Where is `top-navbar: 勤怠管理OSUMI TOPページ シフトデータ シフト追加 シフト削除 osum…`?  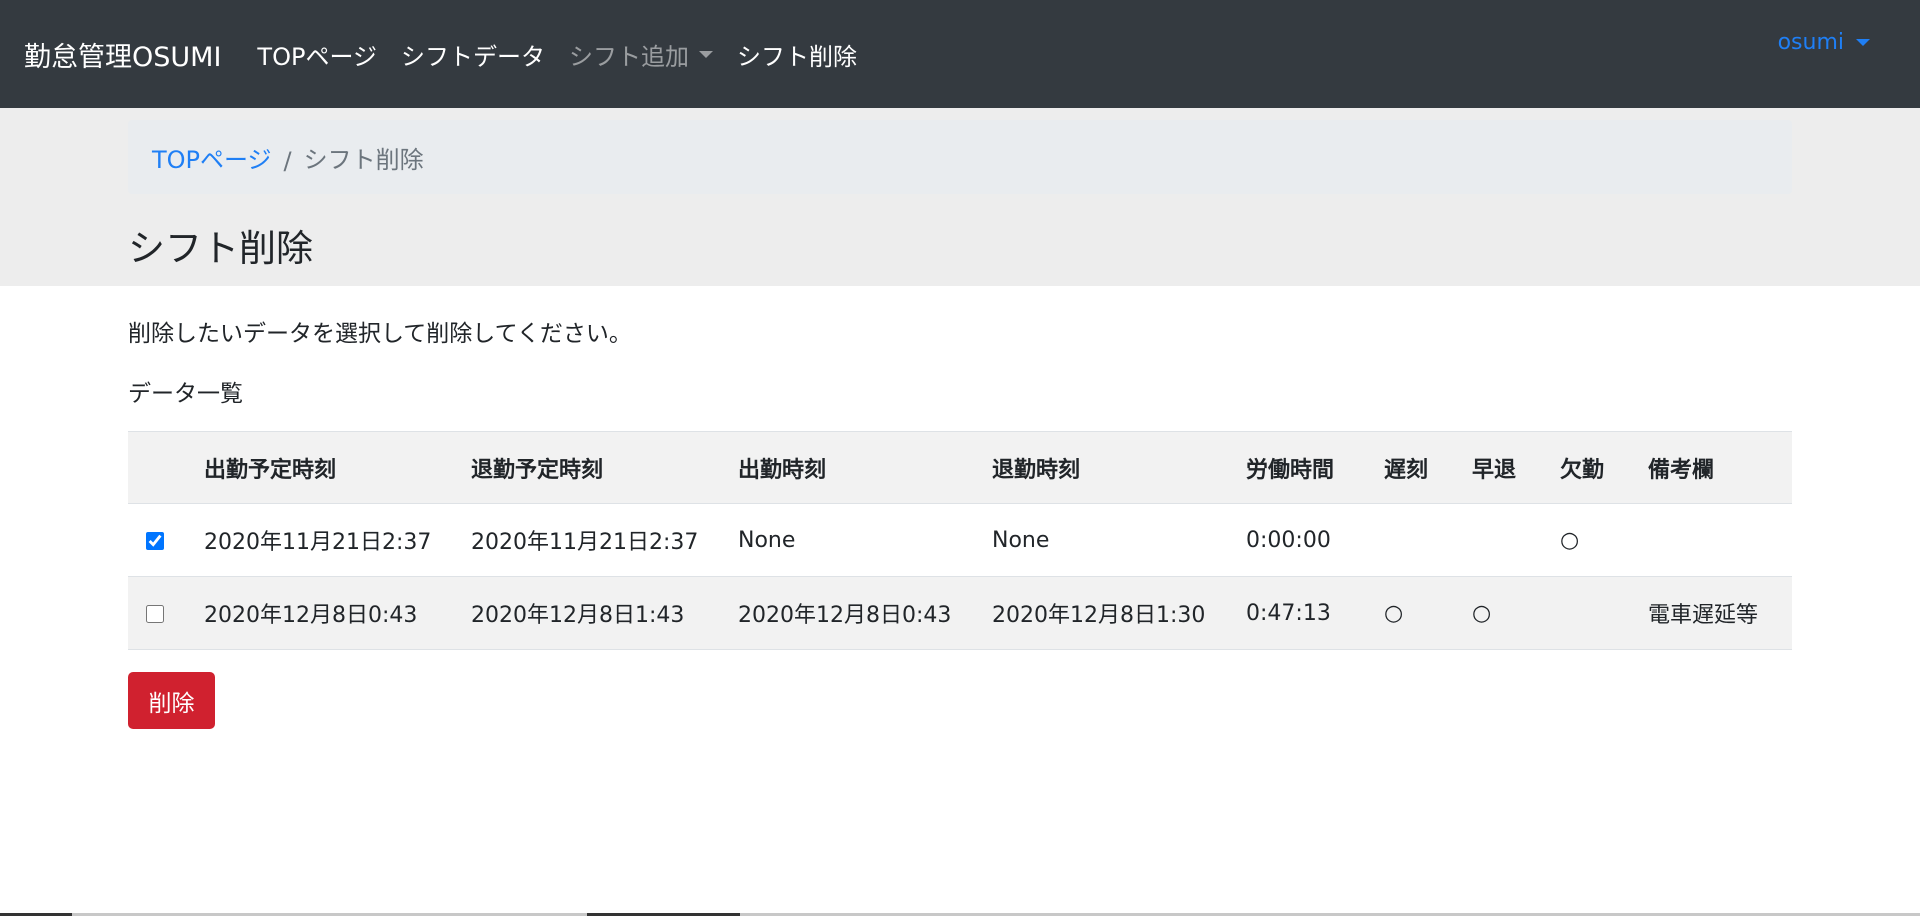 top-navbar: 勤怠管理OSUMI TOPページ シフトデータ シフト追加 シフト削除 osum… is located at coordinates (960, 54).